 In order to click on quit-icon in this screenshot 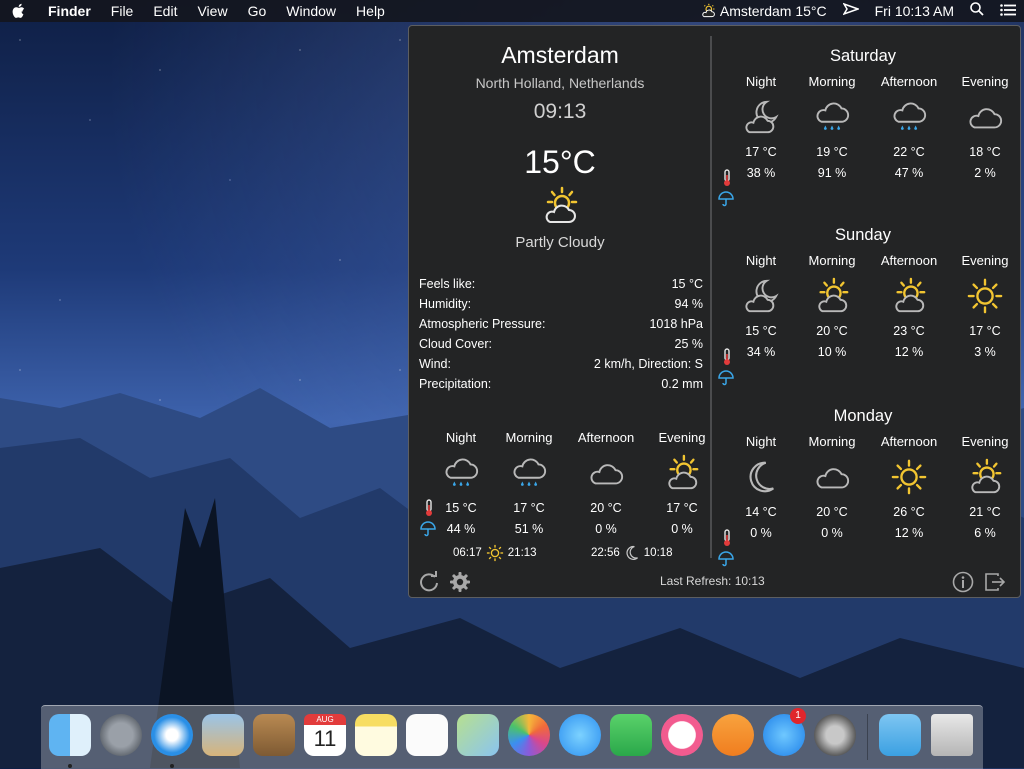, I will do `click(995, 582)`.